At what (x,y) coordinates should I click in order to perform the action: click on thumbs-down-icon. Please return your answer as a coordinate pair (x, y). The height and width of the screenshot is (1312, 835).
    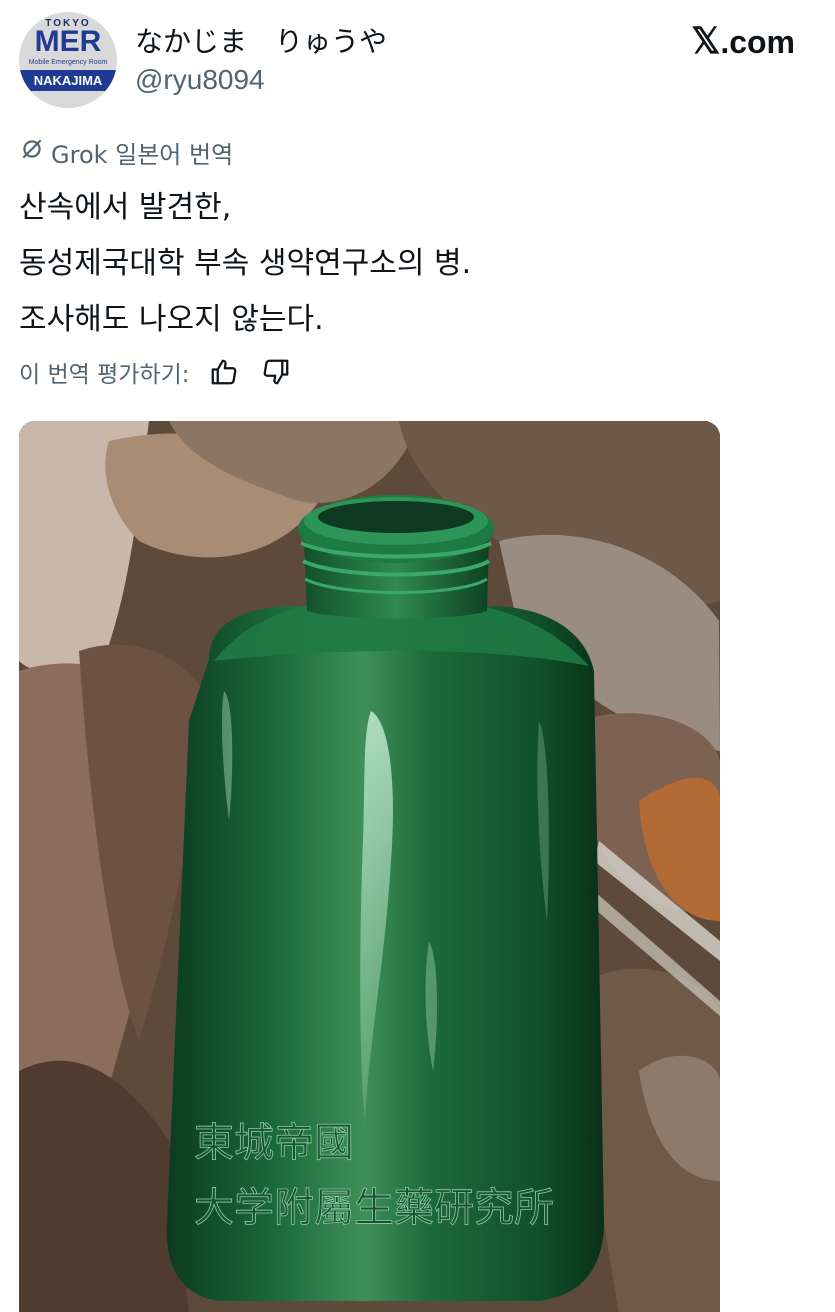
    Looking at the image, I should click on (275, 372).